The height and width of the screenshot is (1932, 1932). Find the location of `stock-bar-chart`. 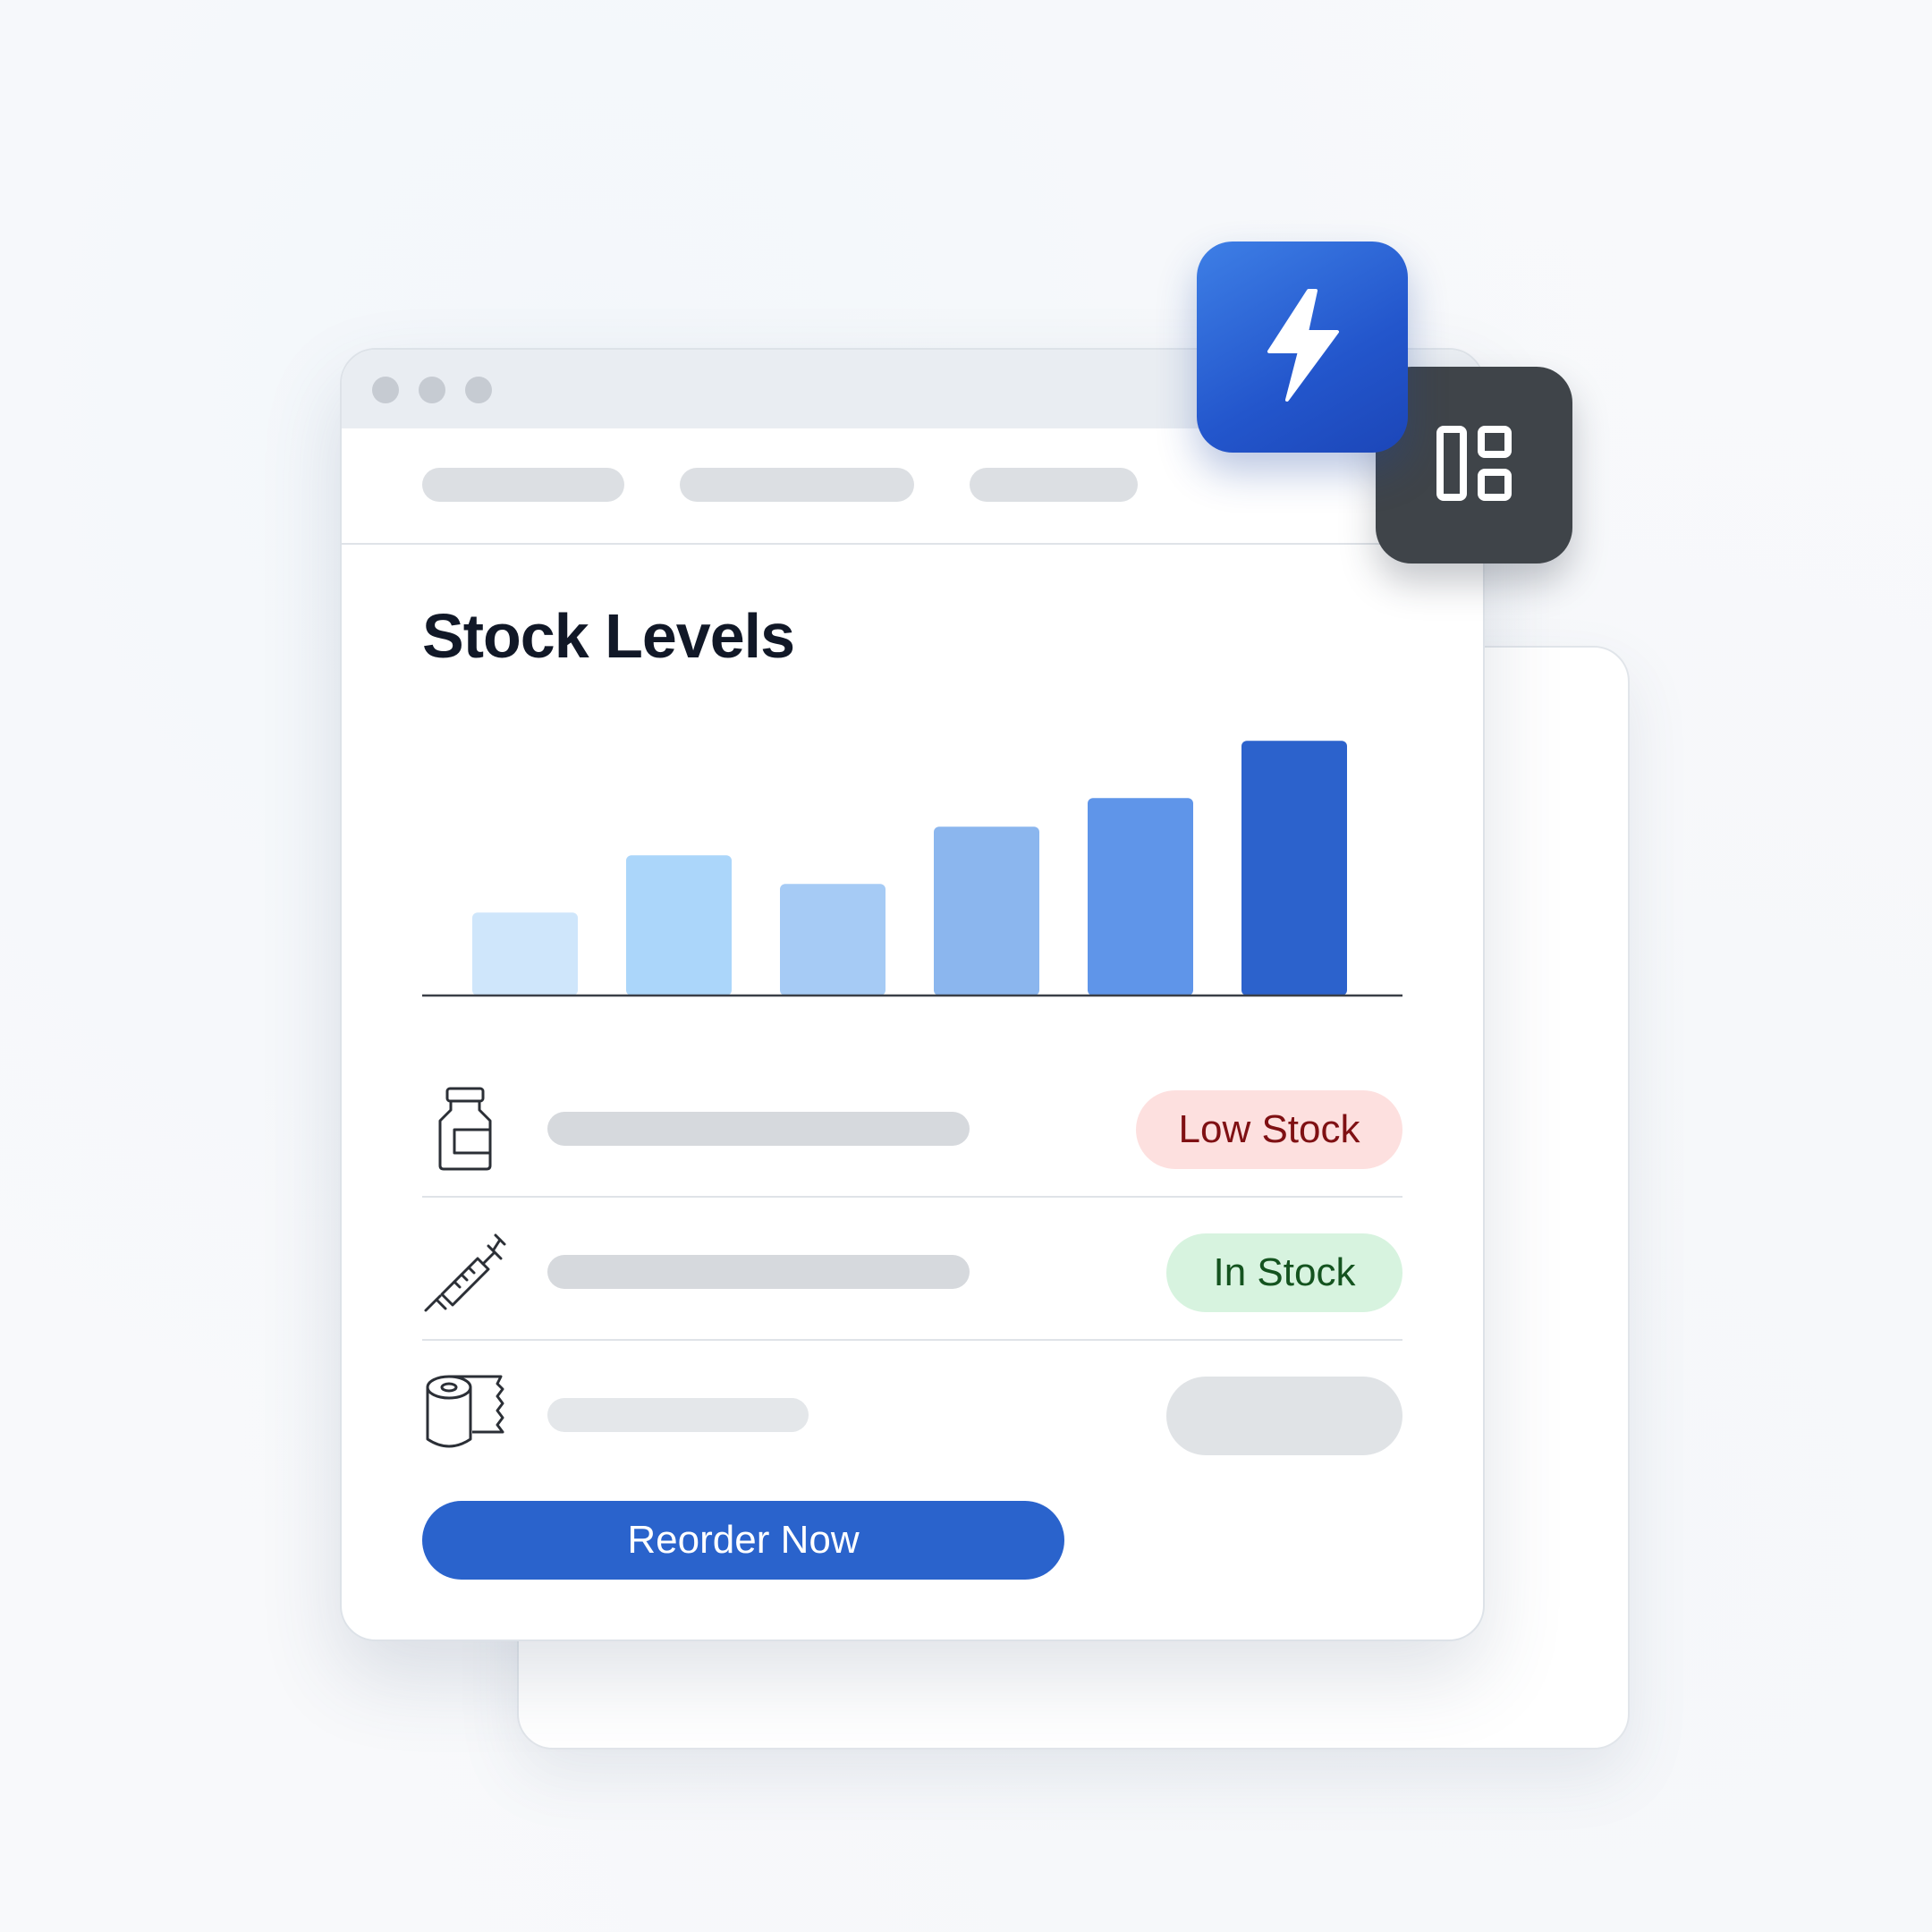

stock-bar-chart is located at coordinates (912, 869).